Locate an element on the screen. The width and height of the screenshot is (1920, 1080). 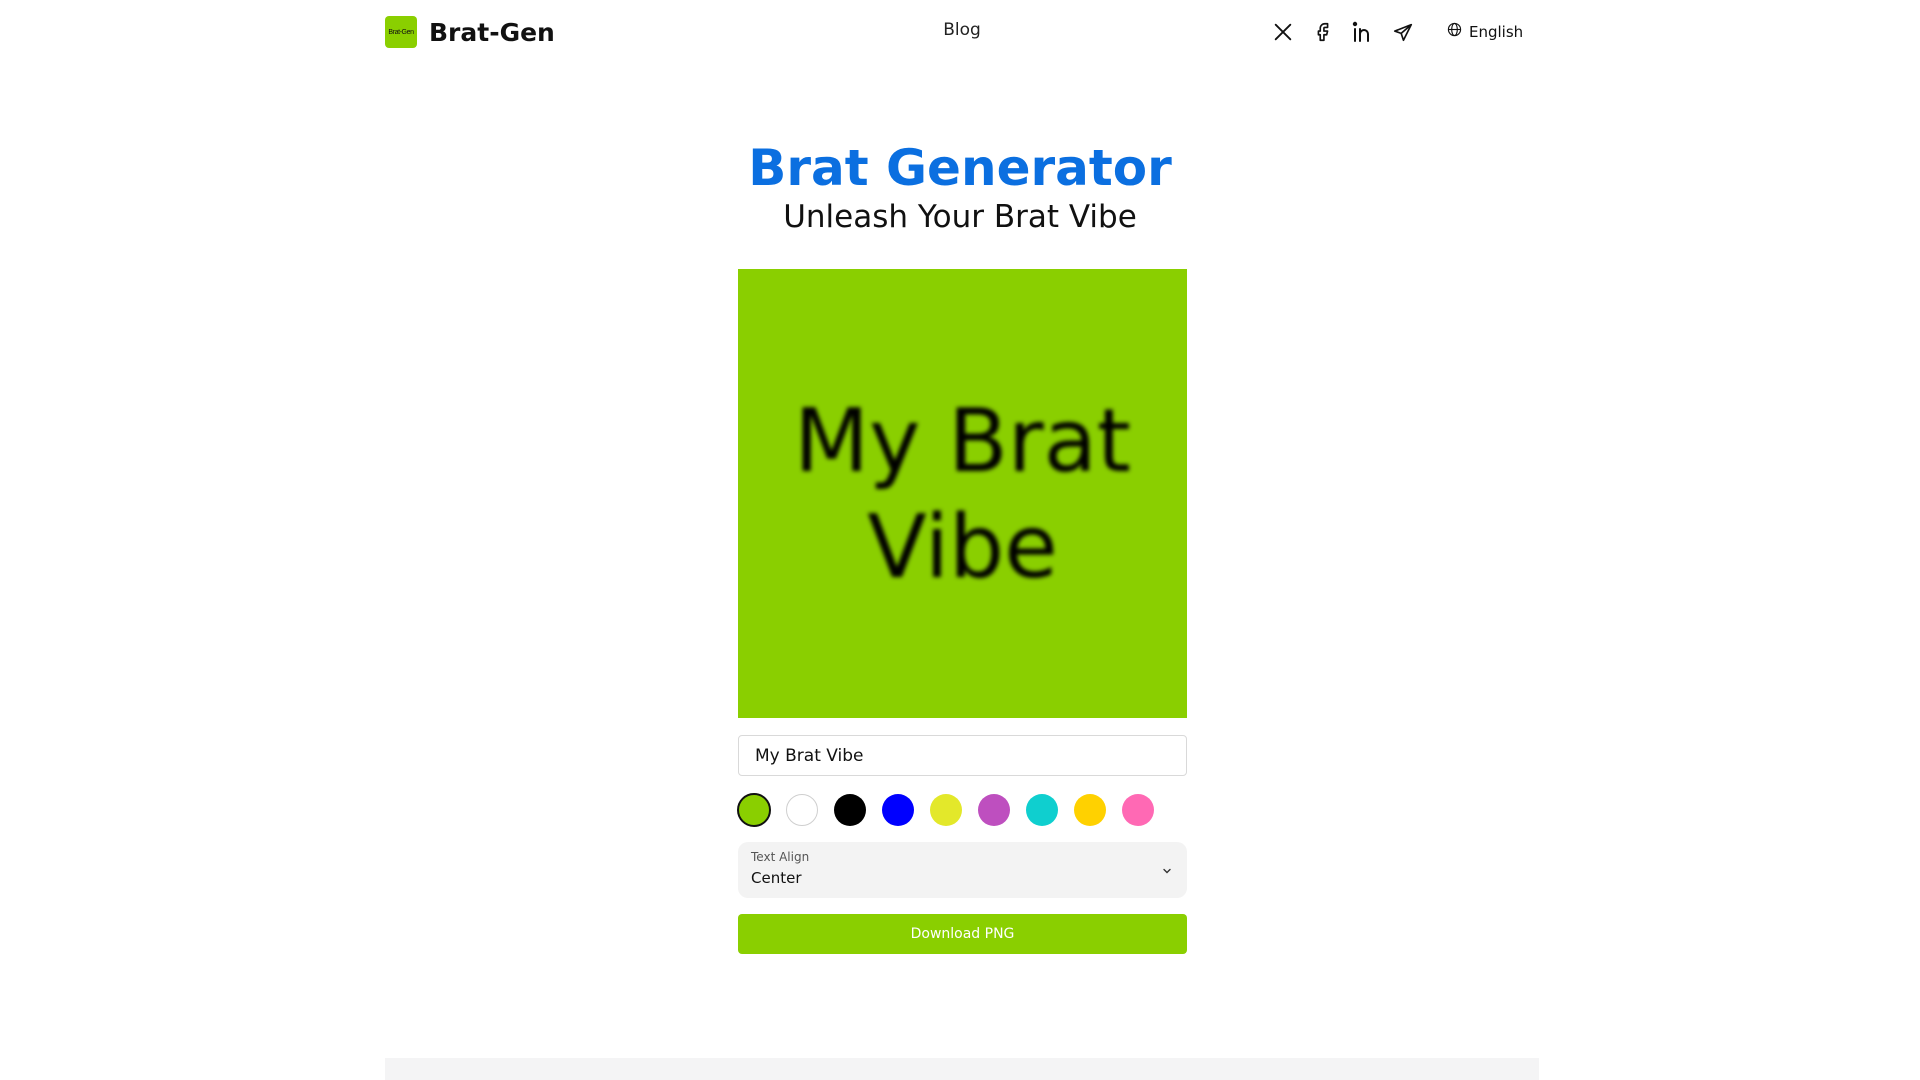
color-swatch-pink is located at coordinates (1138, 810).